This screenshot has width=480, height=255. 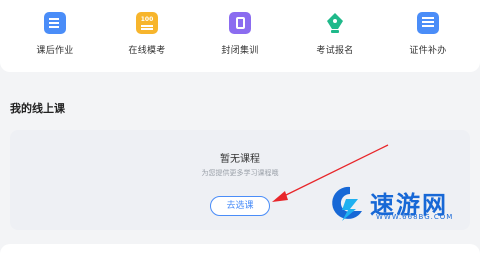 I want to click on watermark: 速游网 WWW.668BG.COM, so click(x=403, y=205).